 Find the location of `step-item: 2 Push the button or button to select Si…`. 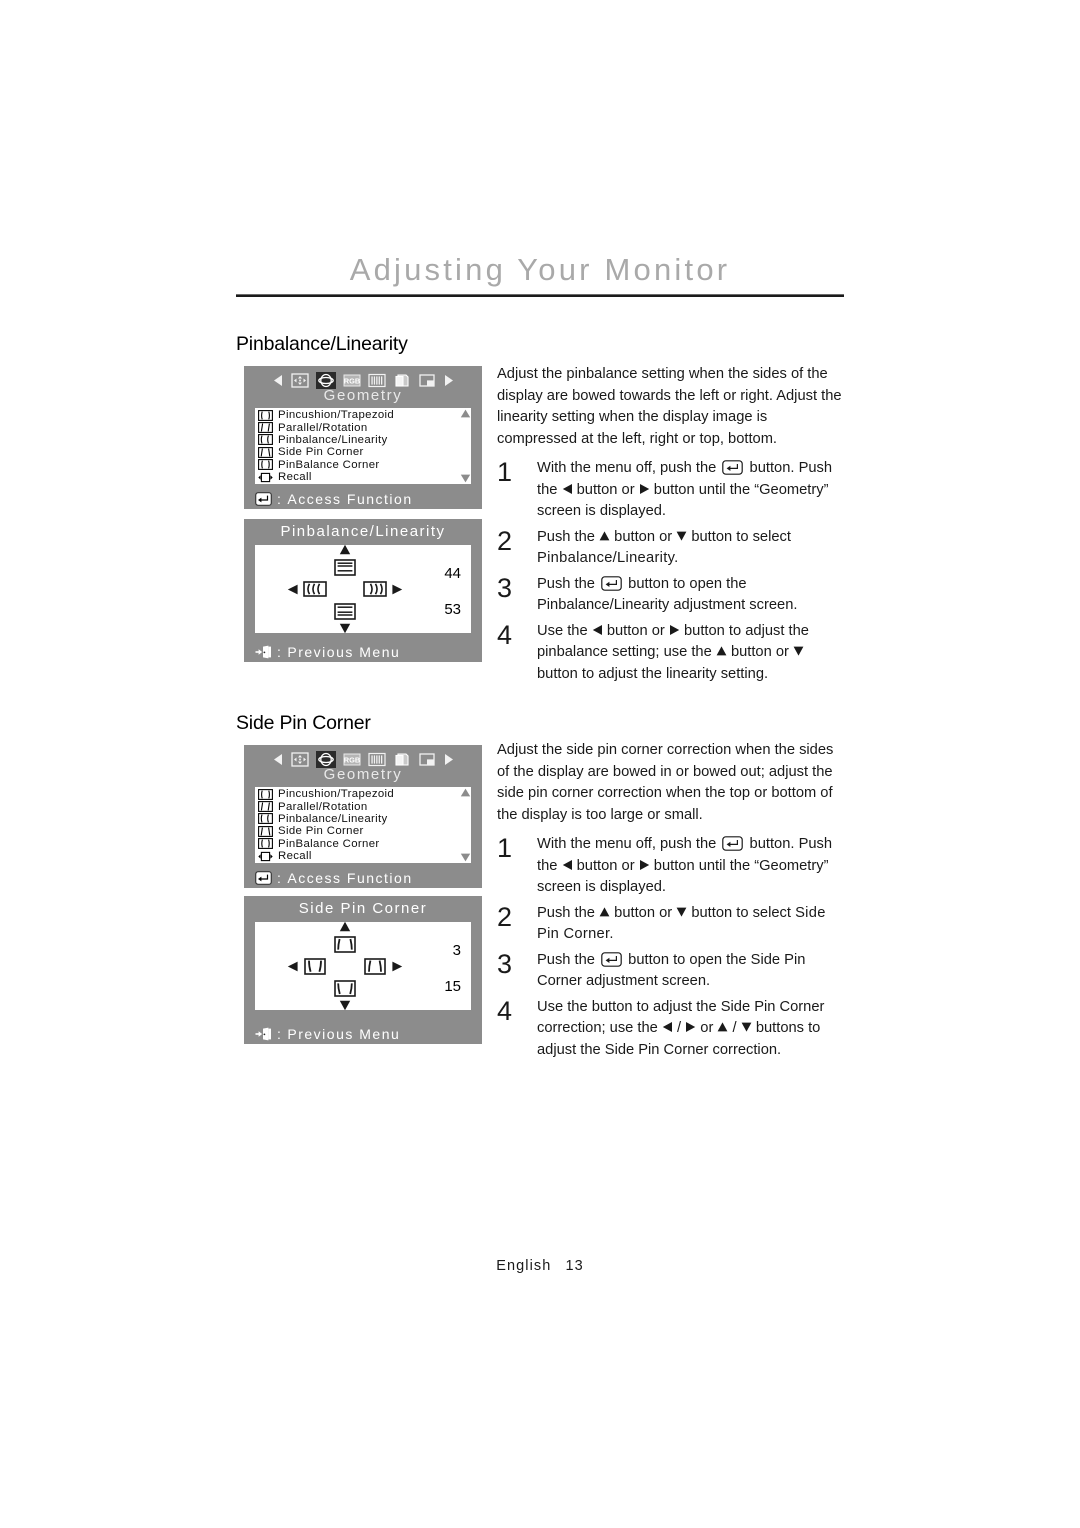

step-item: 2 Push the button or button to select Si… is located at coordinates (671, 924).